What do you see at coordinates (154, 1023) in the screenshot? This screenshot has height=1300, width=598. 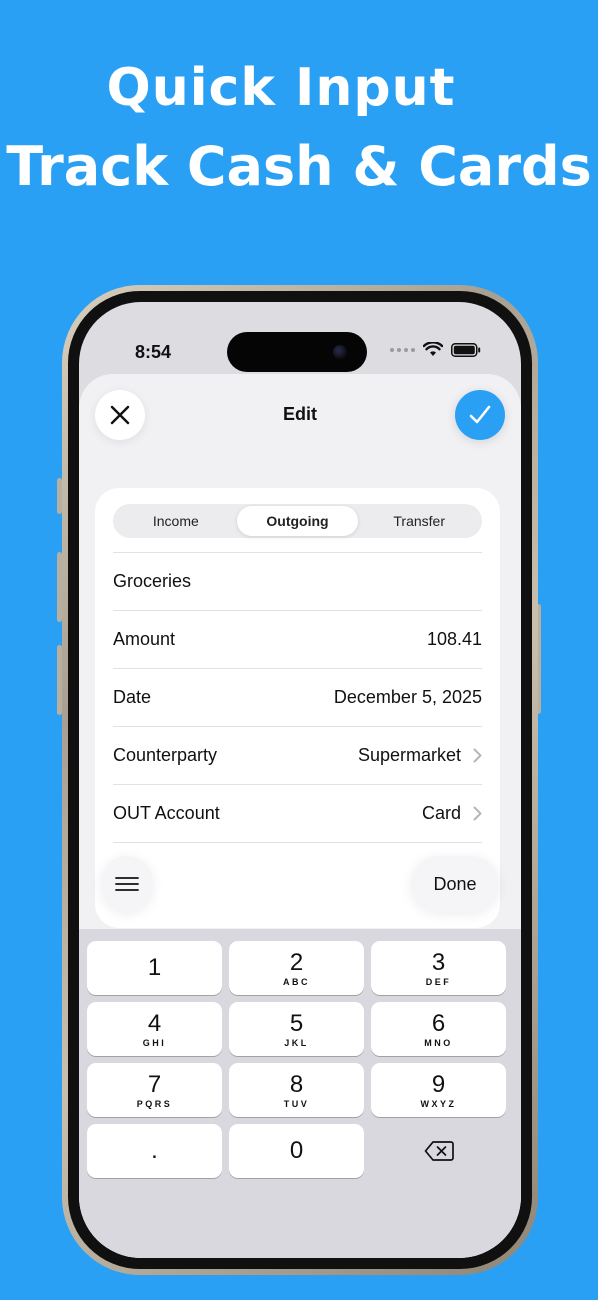 I see `key-digit: 4` at bounding box center [154, 1023].